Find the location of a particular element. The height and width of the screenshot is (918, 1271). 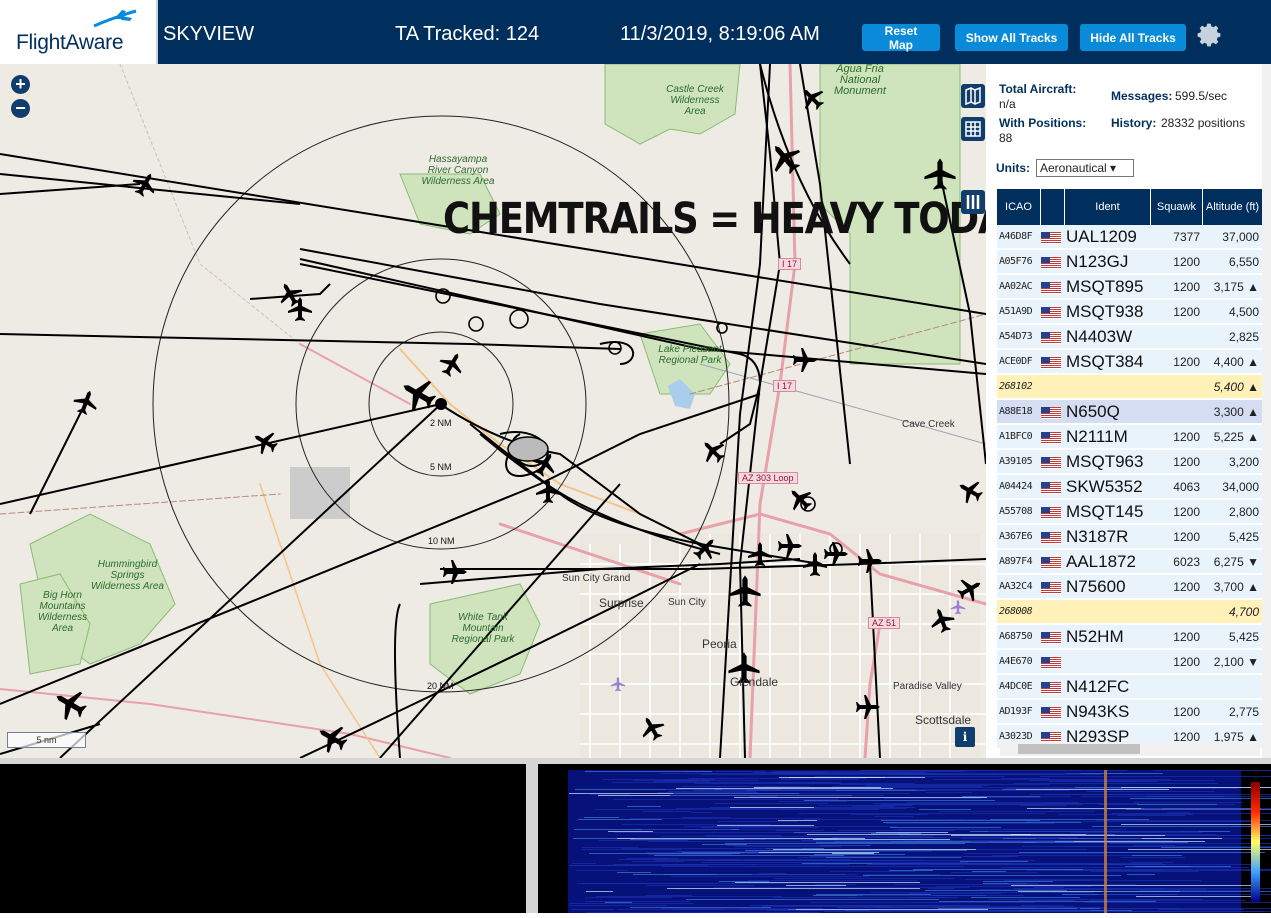

range-label: 10 NM is located at coordinates (441, 541).